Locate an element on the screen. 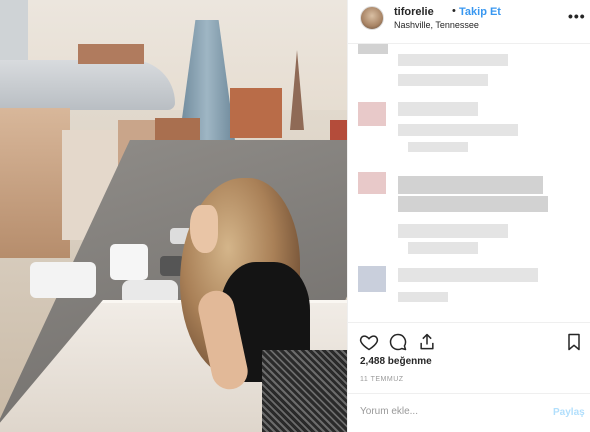 The width and height of the screenshot is (590, 432). post-comment-button: Paylaş is located at coordinates (569, 412).